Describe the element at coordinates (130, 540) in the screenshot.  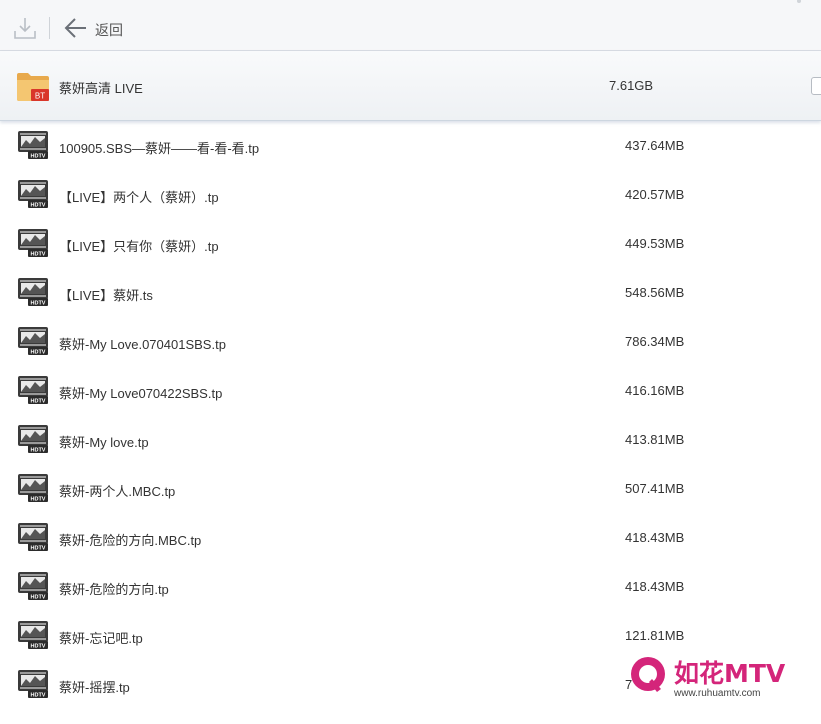
I see `file-name: 蔡妍-危险的方向.MBC.tp` at that location.